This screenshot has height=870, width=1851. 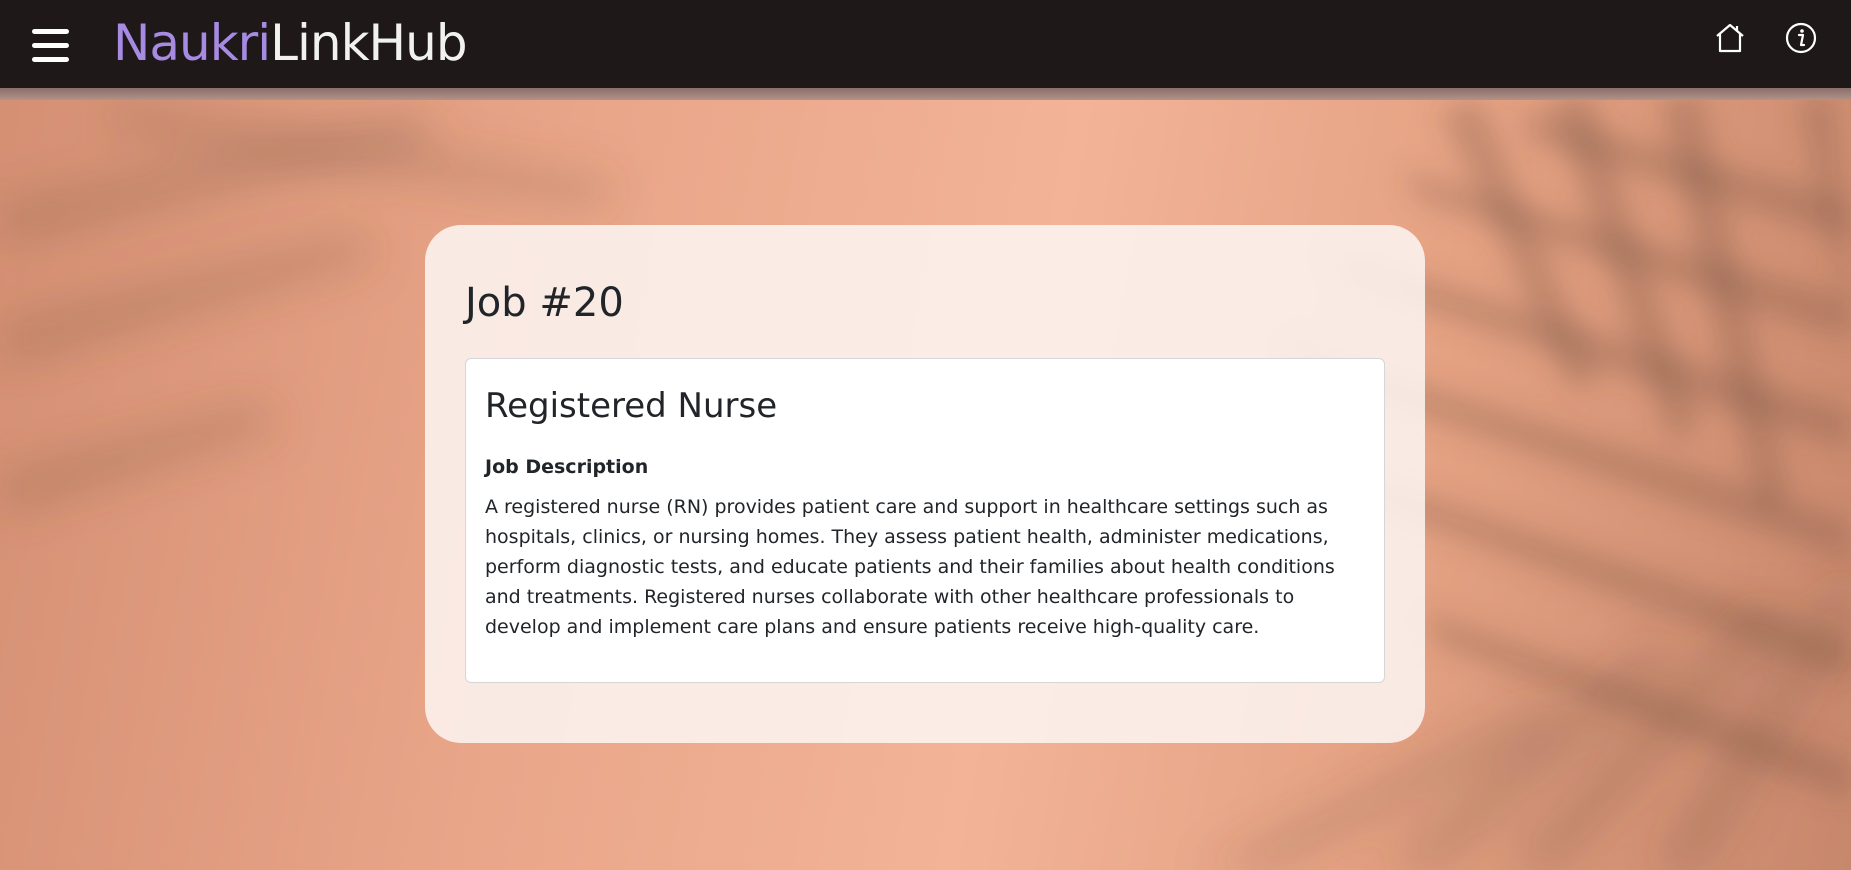 What do you see at coordinates (1730, 38) in the screenshot?
I see `home-icon` at bounding box center [1730, 38].